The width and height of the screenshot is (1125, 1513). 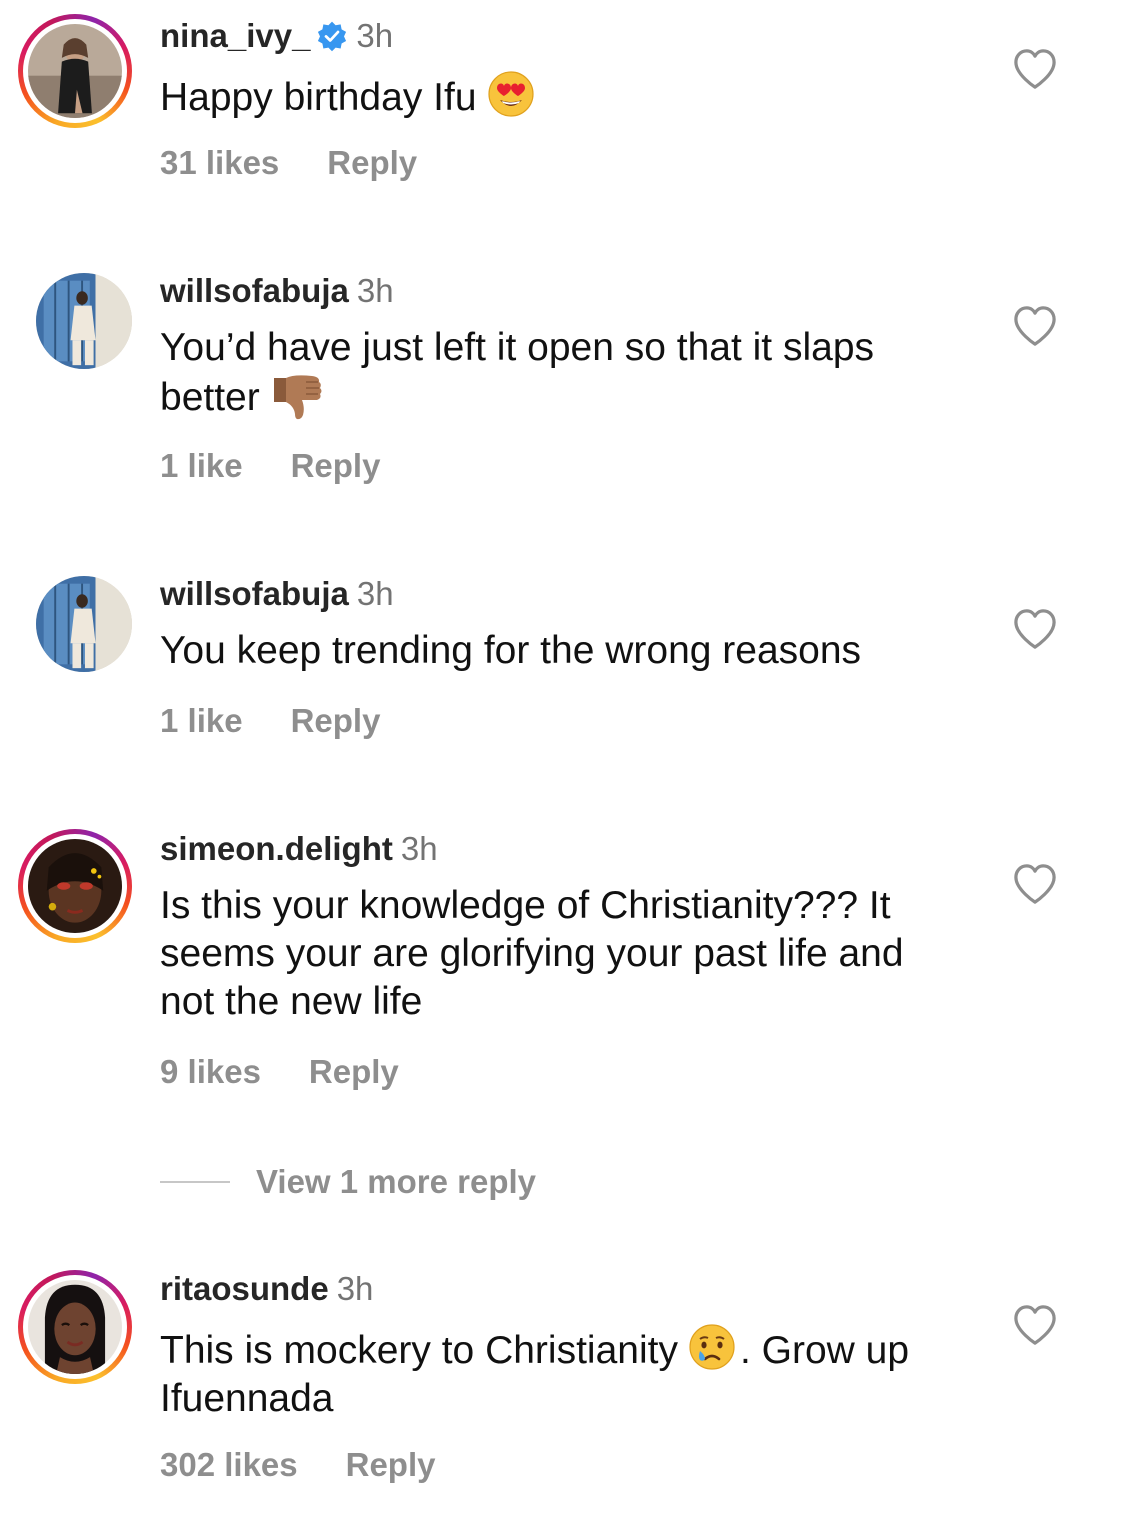 What do you see at coordinates (276, 848) in the screenshot?
I see `username: simeon.delight` at bounding box center [276, 848].